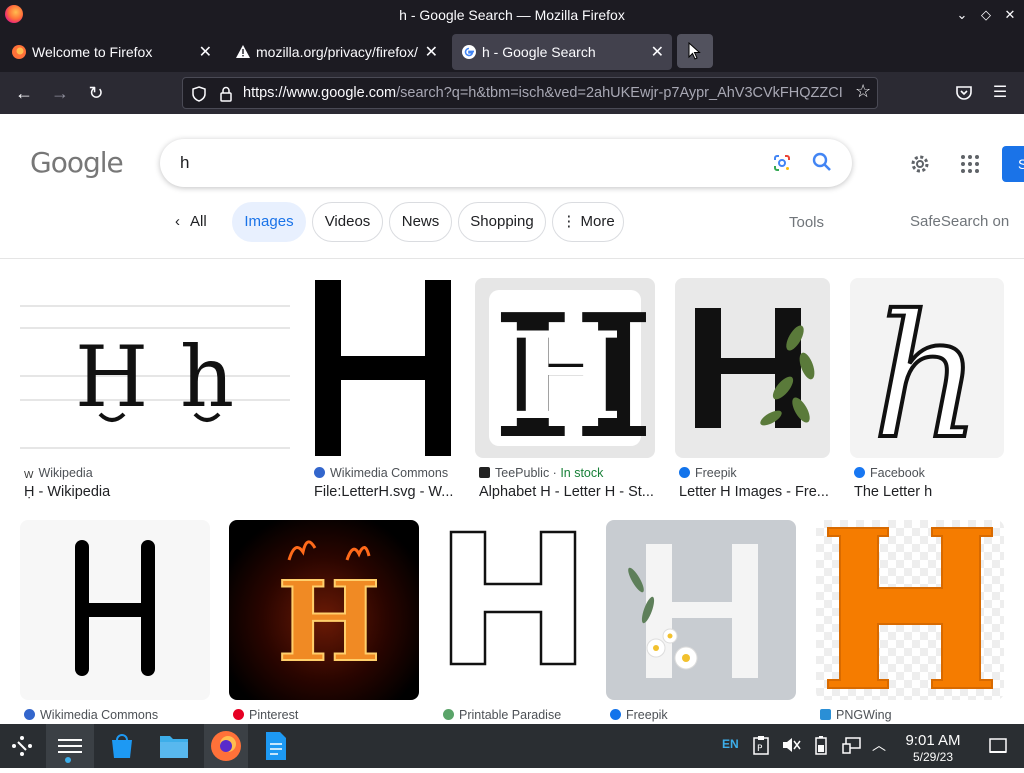 The image size is (1024, 773). I want to click on tab-google-search: h - Google Search ✕, so click(562, 52).